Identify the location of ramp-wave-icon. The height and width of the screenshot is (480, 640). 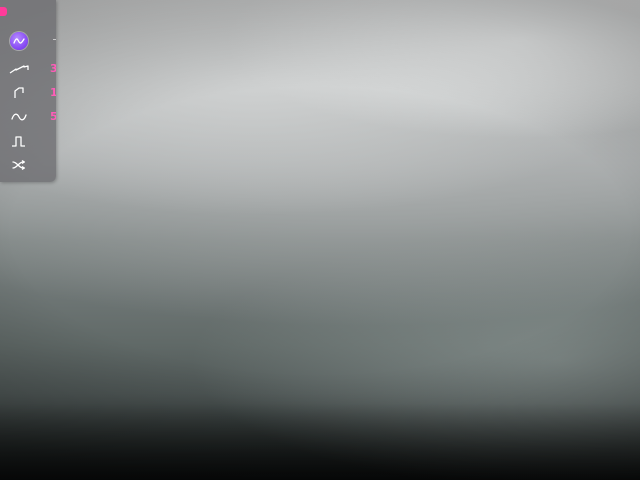
(19, 69).